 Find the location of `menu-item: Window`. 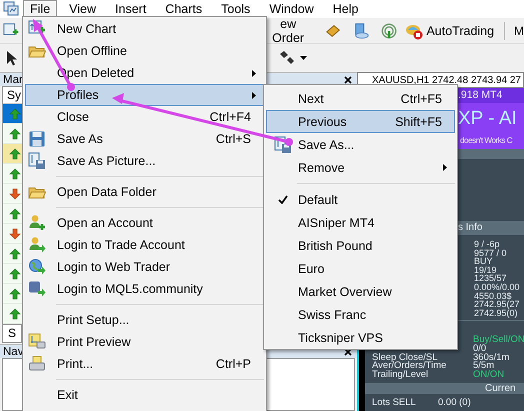

menu-item: Window is located at coordinates (291, 9).